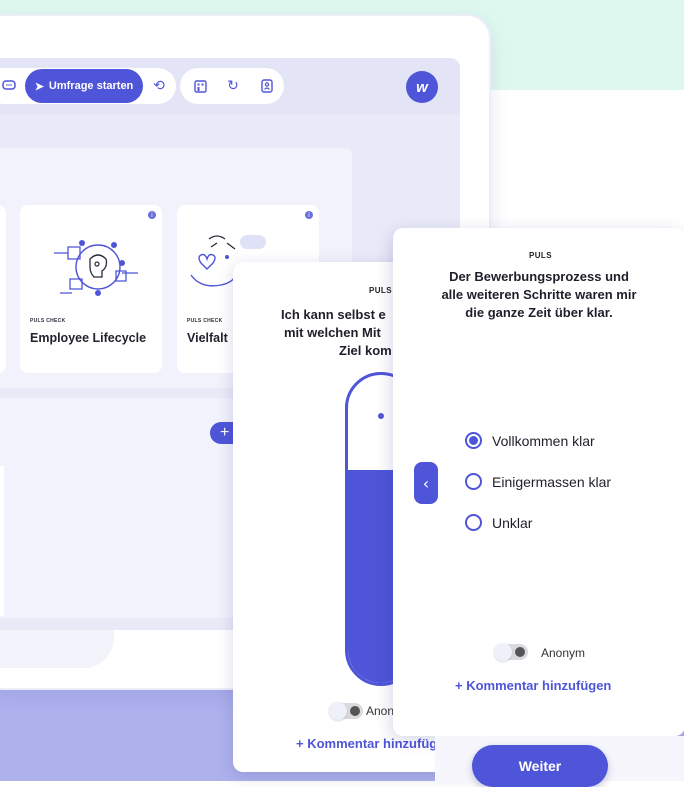 This screenshot has width=684, height=787. What do you see at coordinates (96, 268) in the screenshot?
I see `lifecycle-illustration-icon` at bounding box center [96, 268].